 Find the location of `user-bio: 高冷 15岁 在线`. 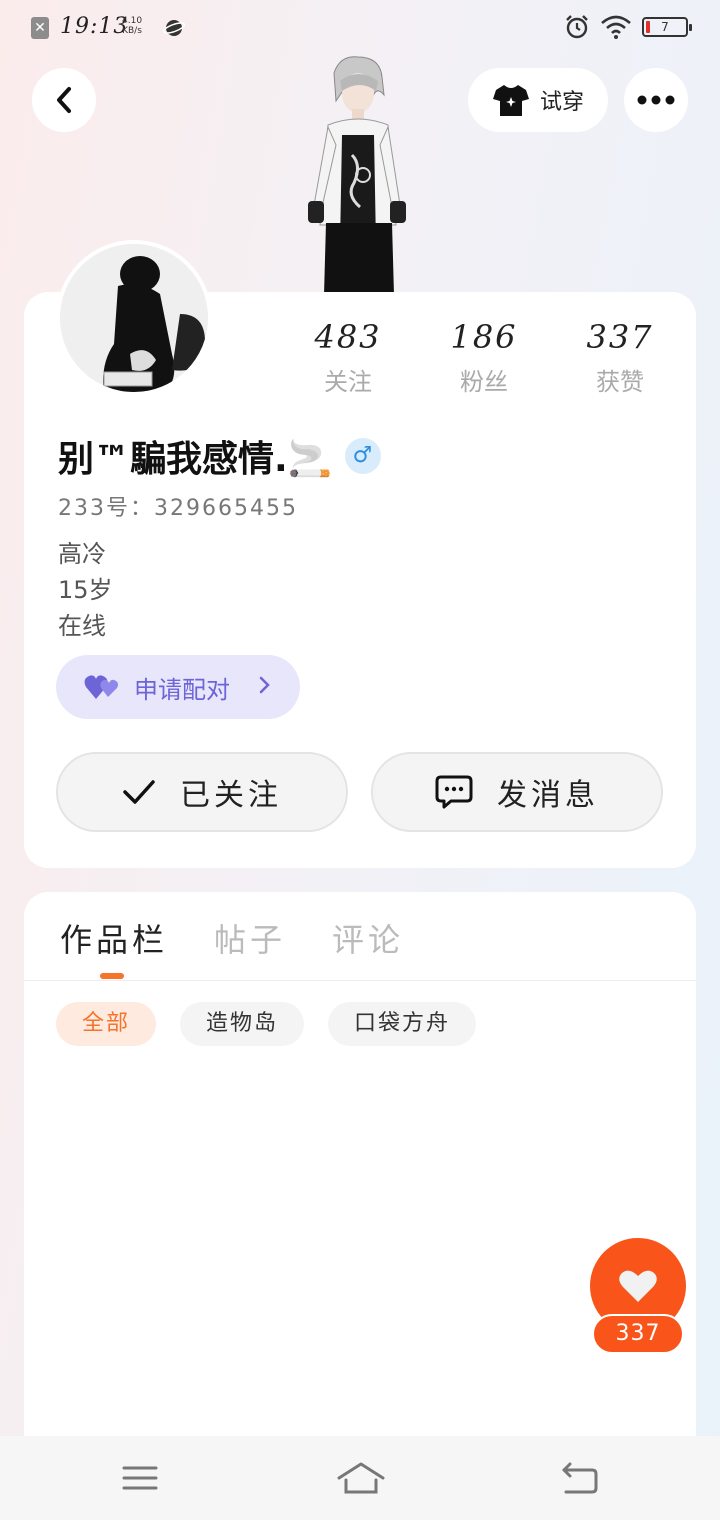

user-bio: 高冷 15岁 在线 is located at coordinates (85, 590).